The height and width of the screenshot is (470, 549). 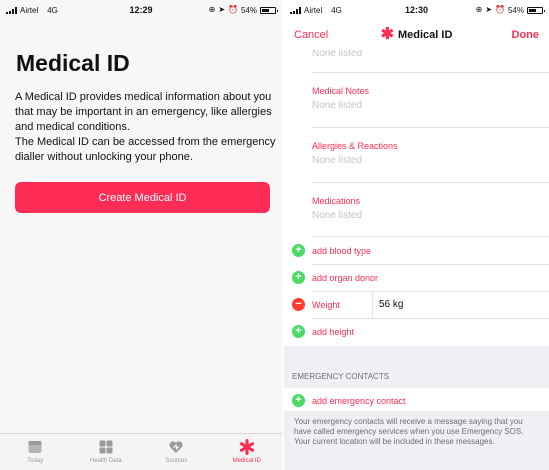 I want to click on nav-title-text: Medical ID, so click(x=425, y=35).